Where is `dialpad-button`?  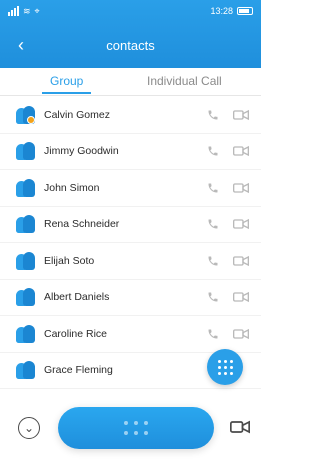 dialpad-button is located at coordinates (136, 428).